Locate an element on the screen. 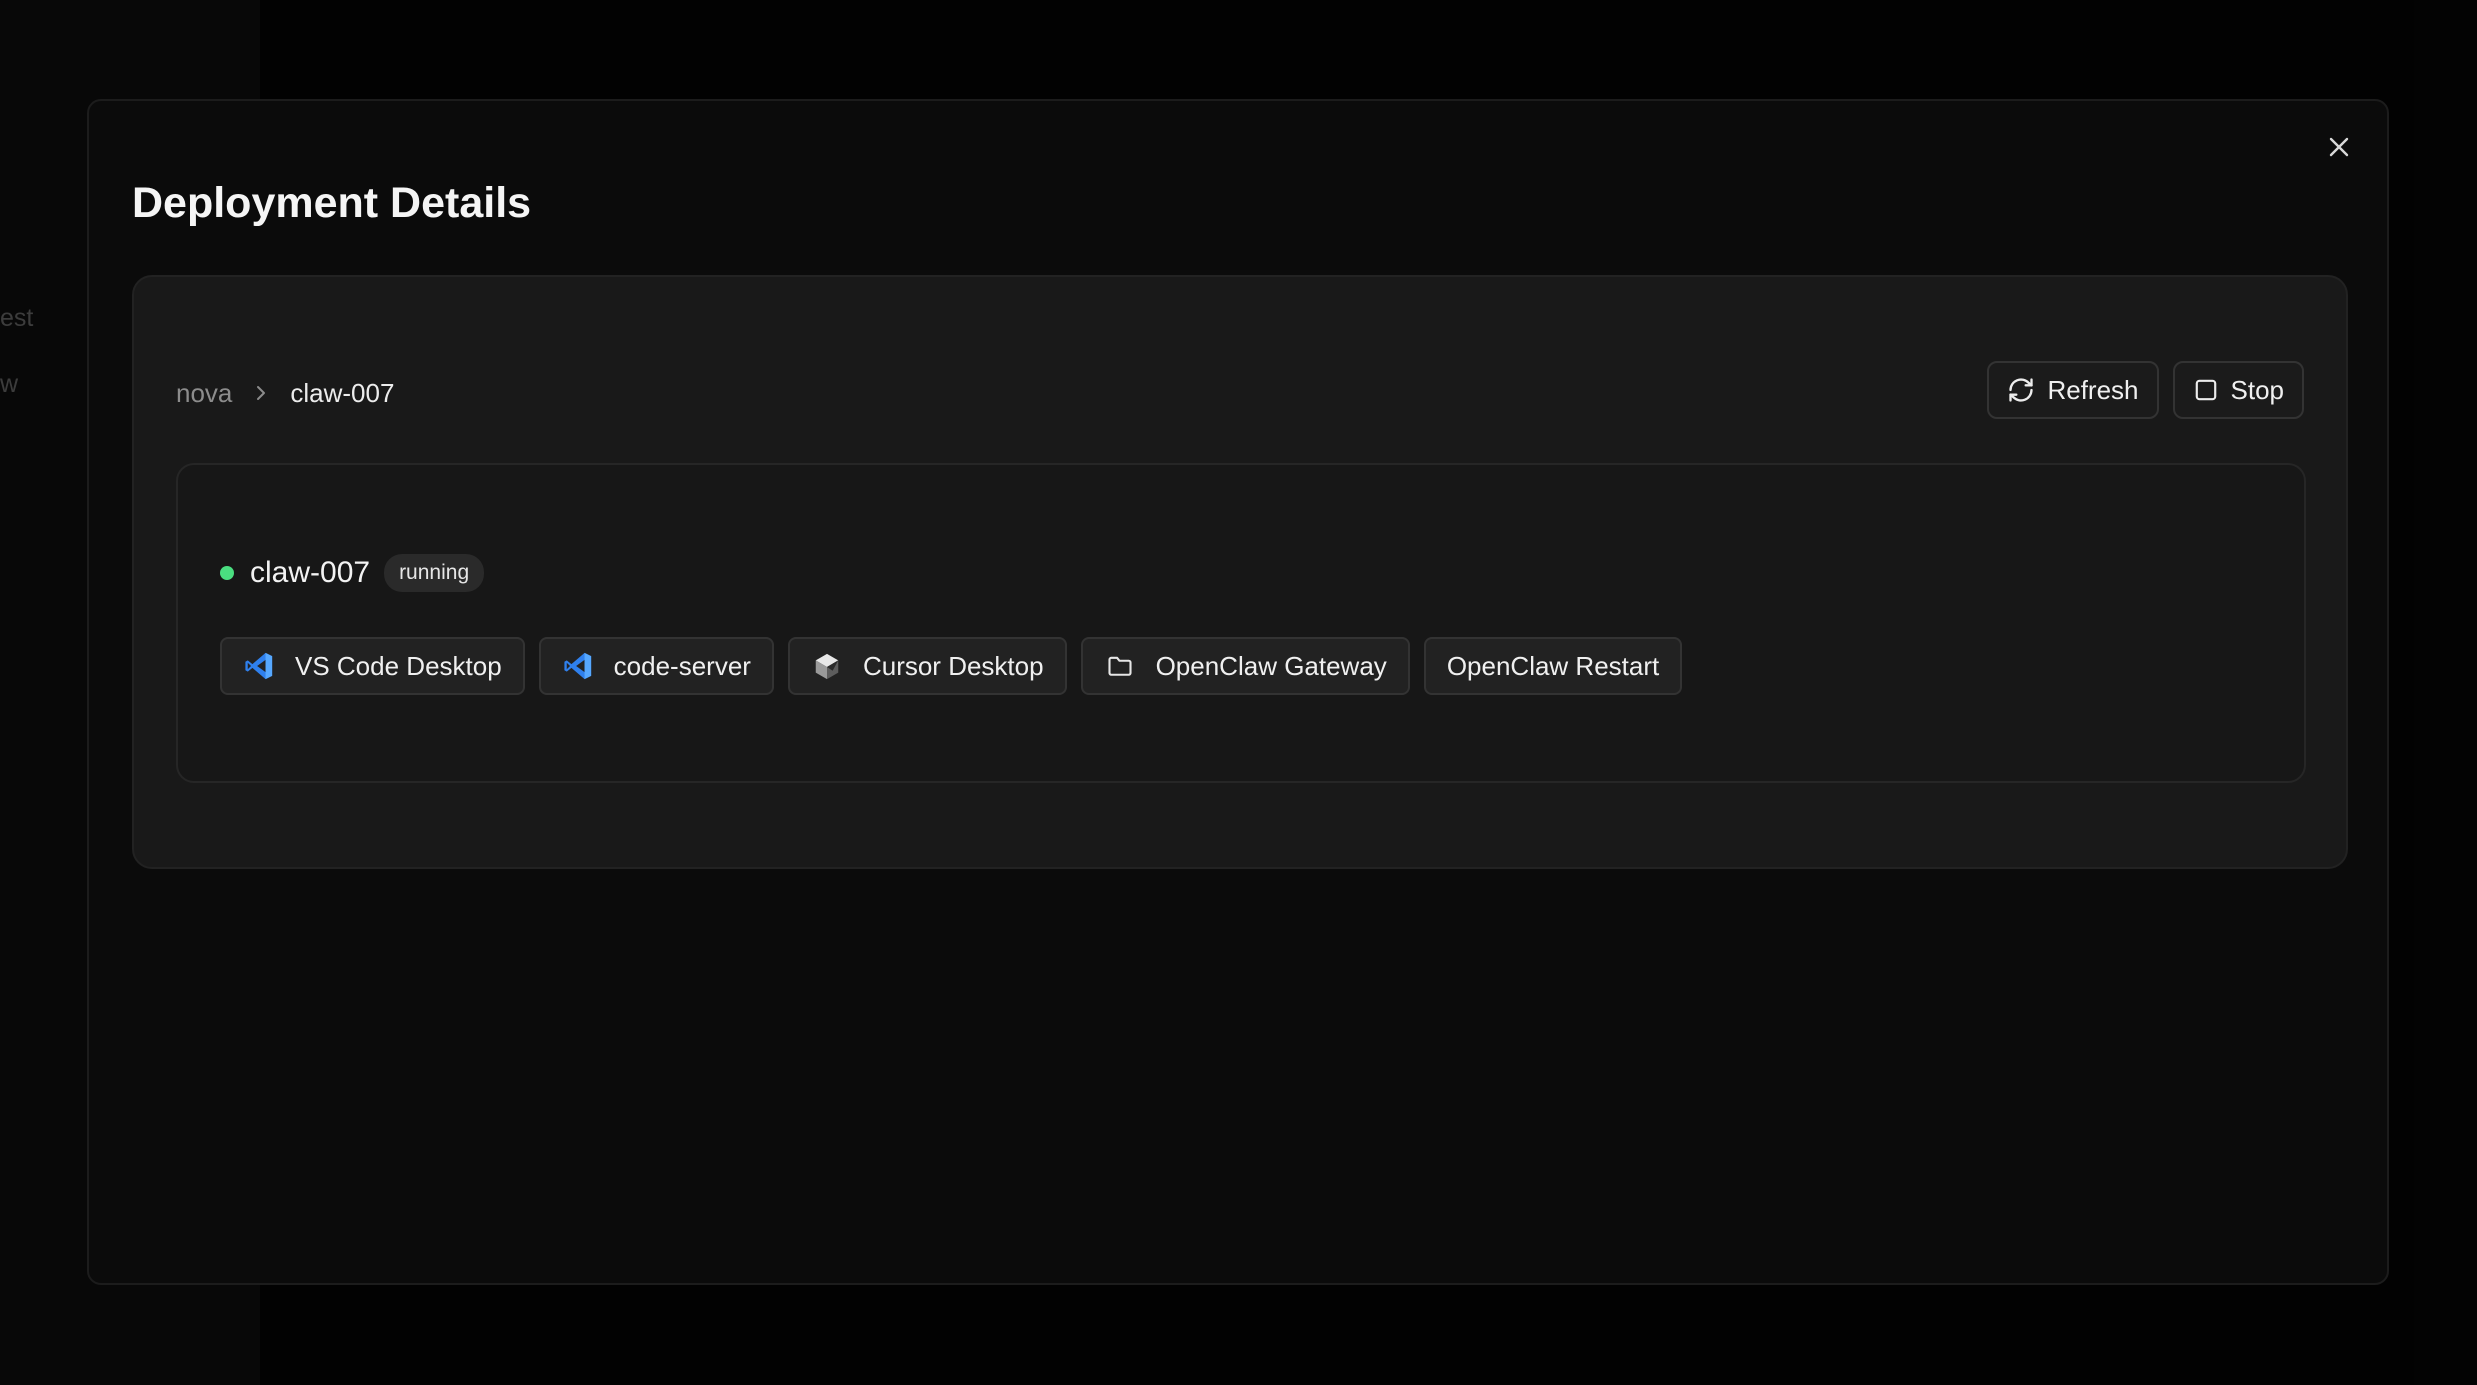 This screenshot has width=2477, height=1385. refresh-icon is located at coordinates (2021, 390).